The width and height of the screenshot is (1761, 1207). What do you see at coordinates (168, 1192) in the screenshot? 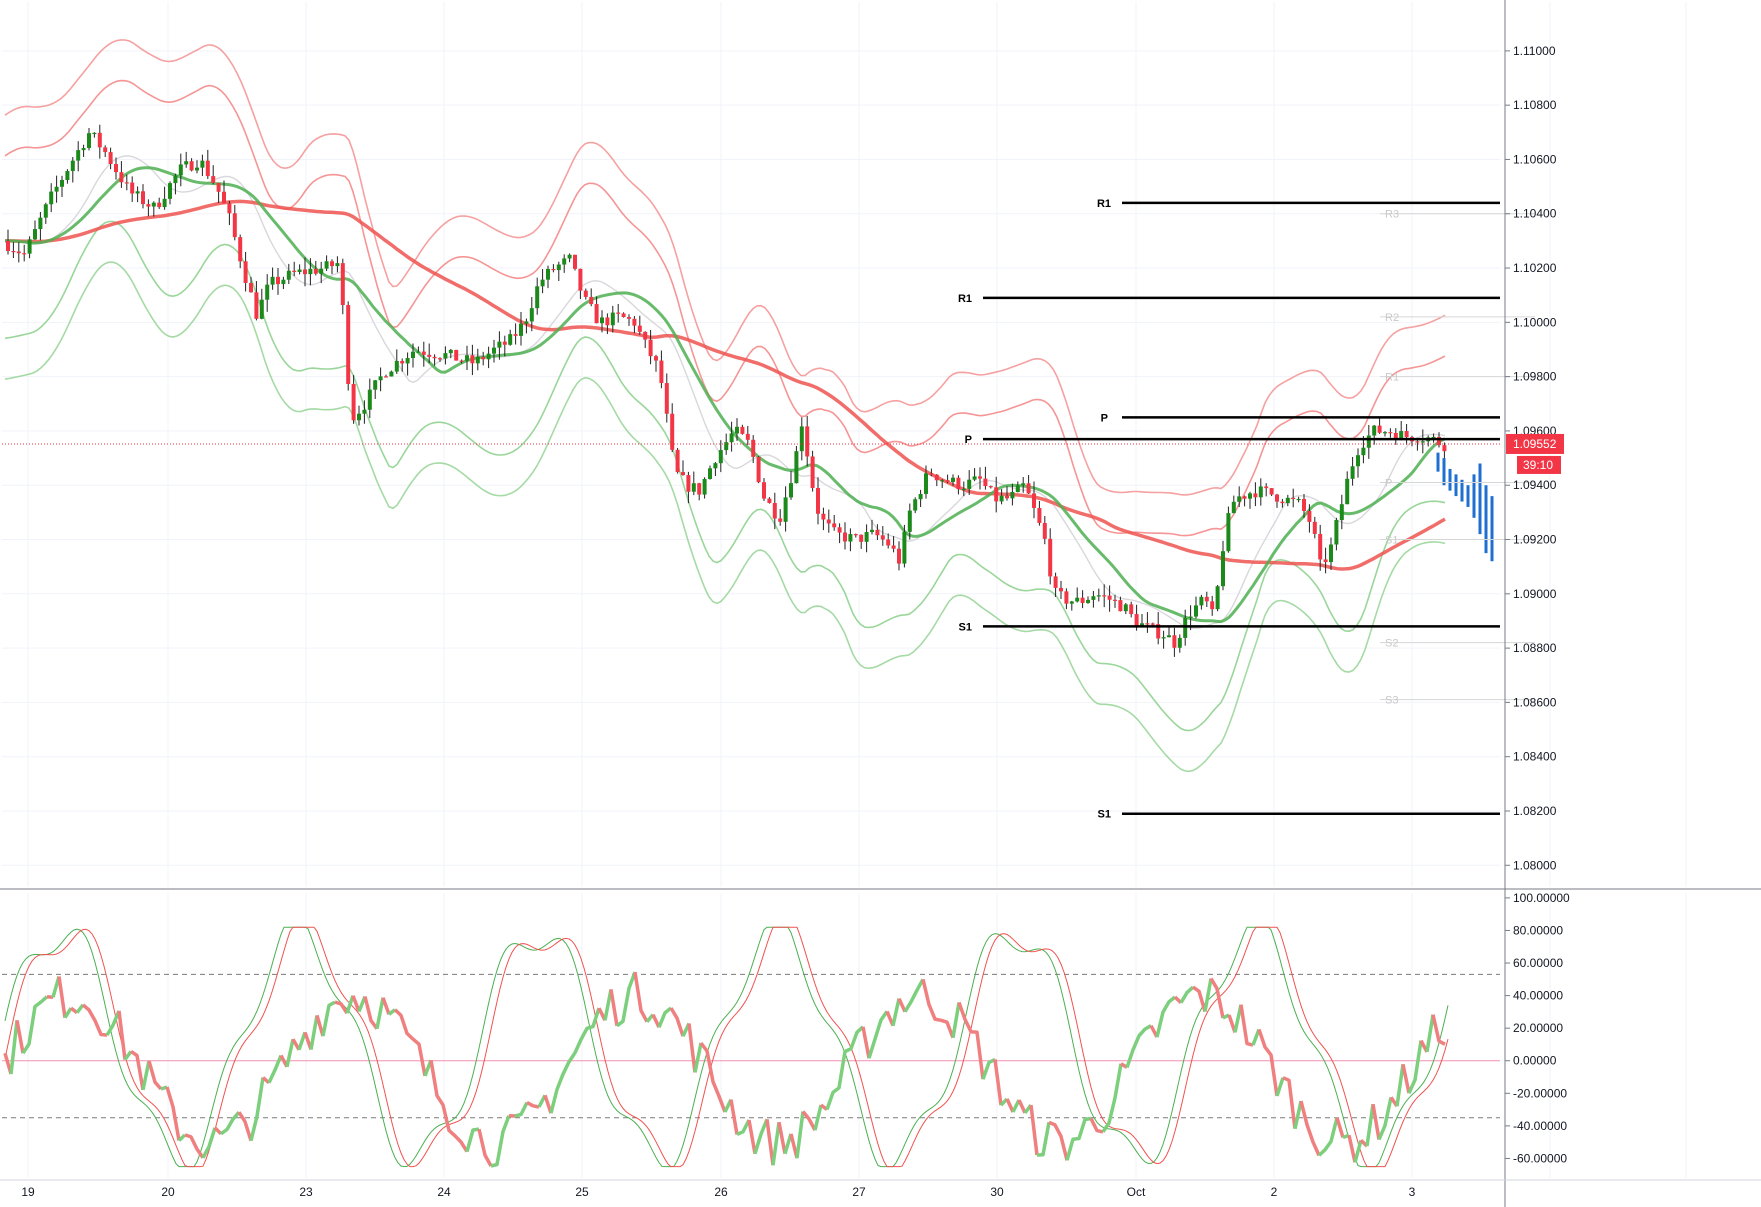
I see `x-tick-label: 20` at bounding box center [168, 1192].